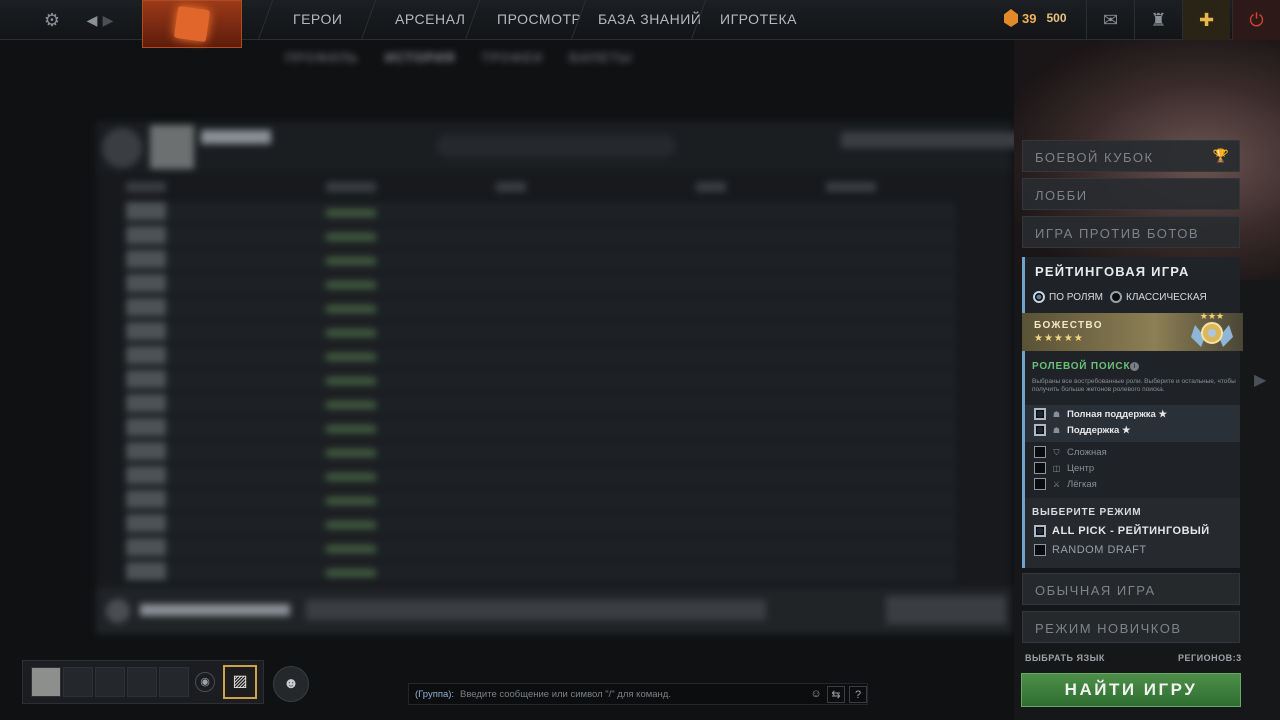 This screenshot has height=720, width=1280. Describe the element at coordinates (1131, 690) in the screenshot. I see `find-game-button: НАЙТИ ИГРУ` at that location.